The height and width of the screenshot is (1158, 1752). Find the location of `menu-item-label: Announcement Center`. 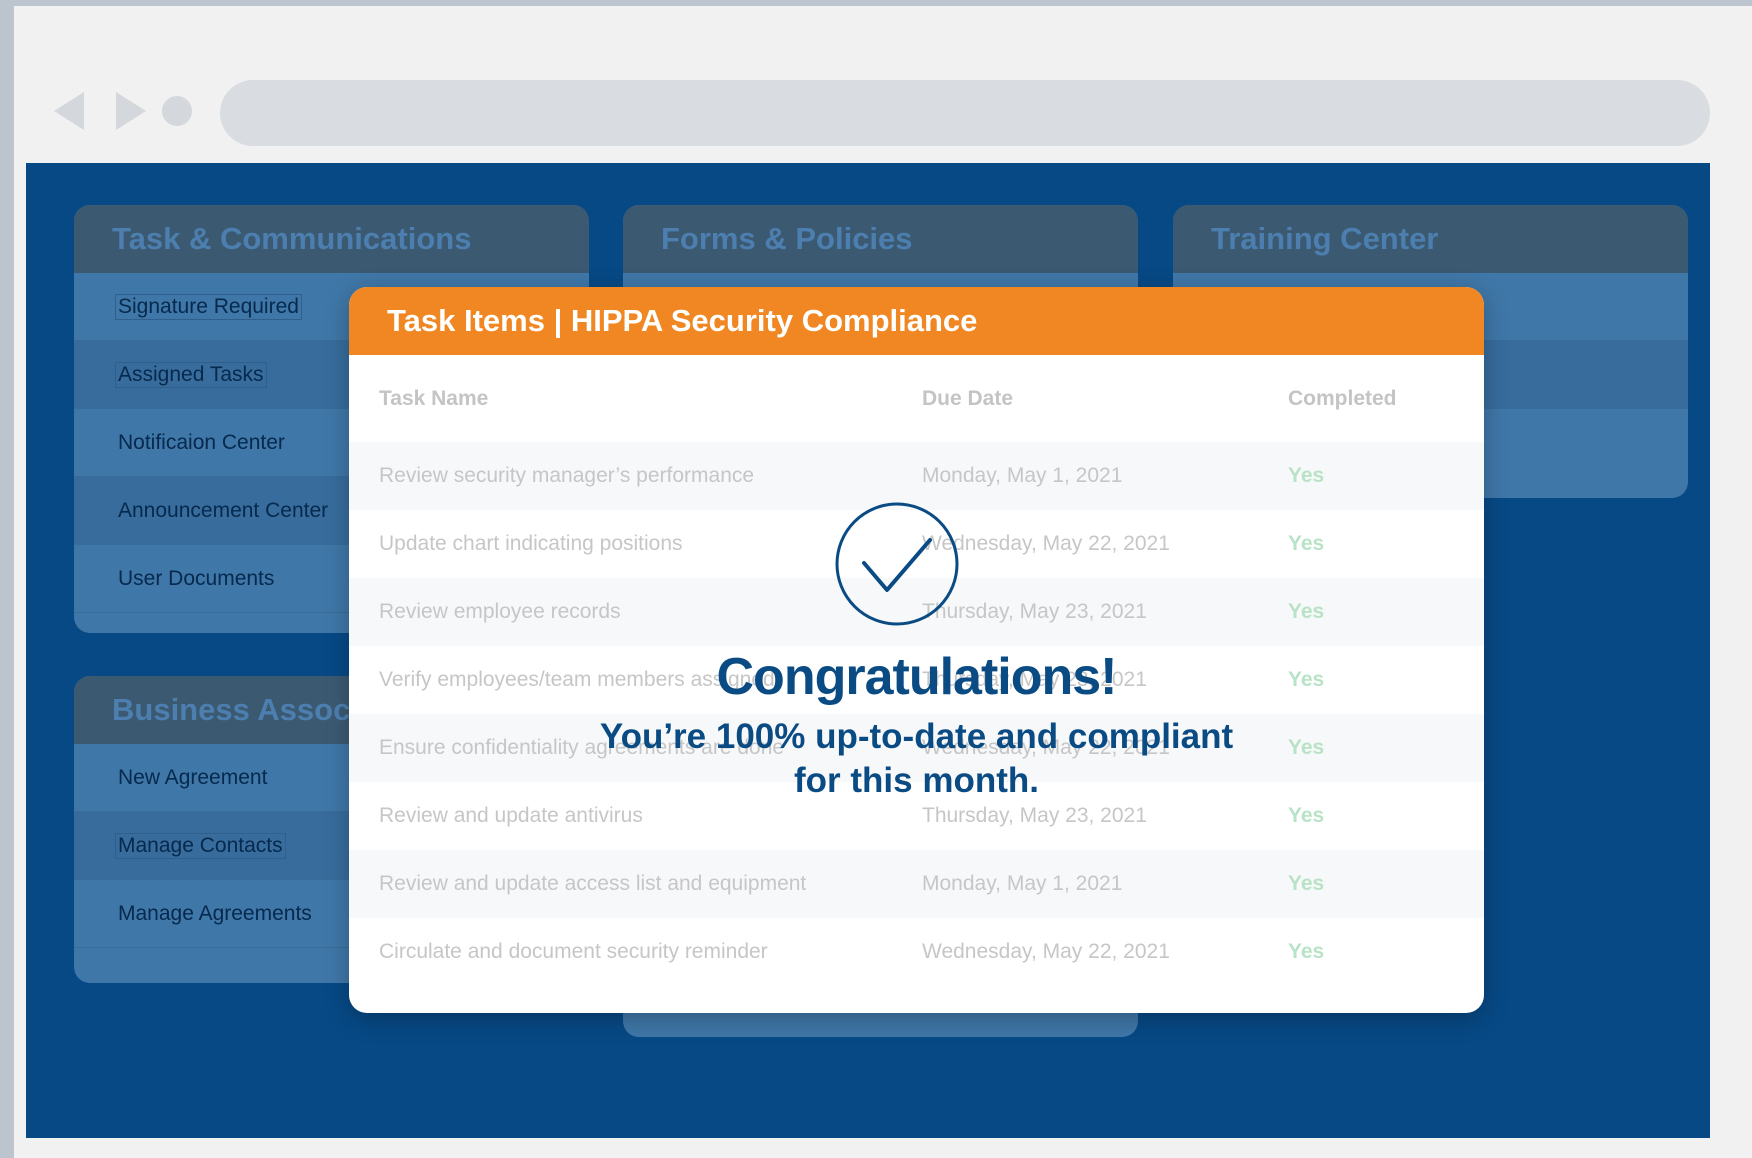

menu-item-label: Announcement Center is located at coordinates (223, 510).